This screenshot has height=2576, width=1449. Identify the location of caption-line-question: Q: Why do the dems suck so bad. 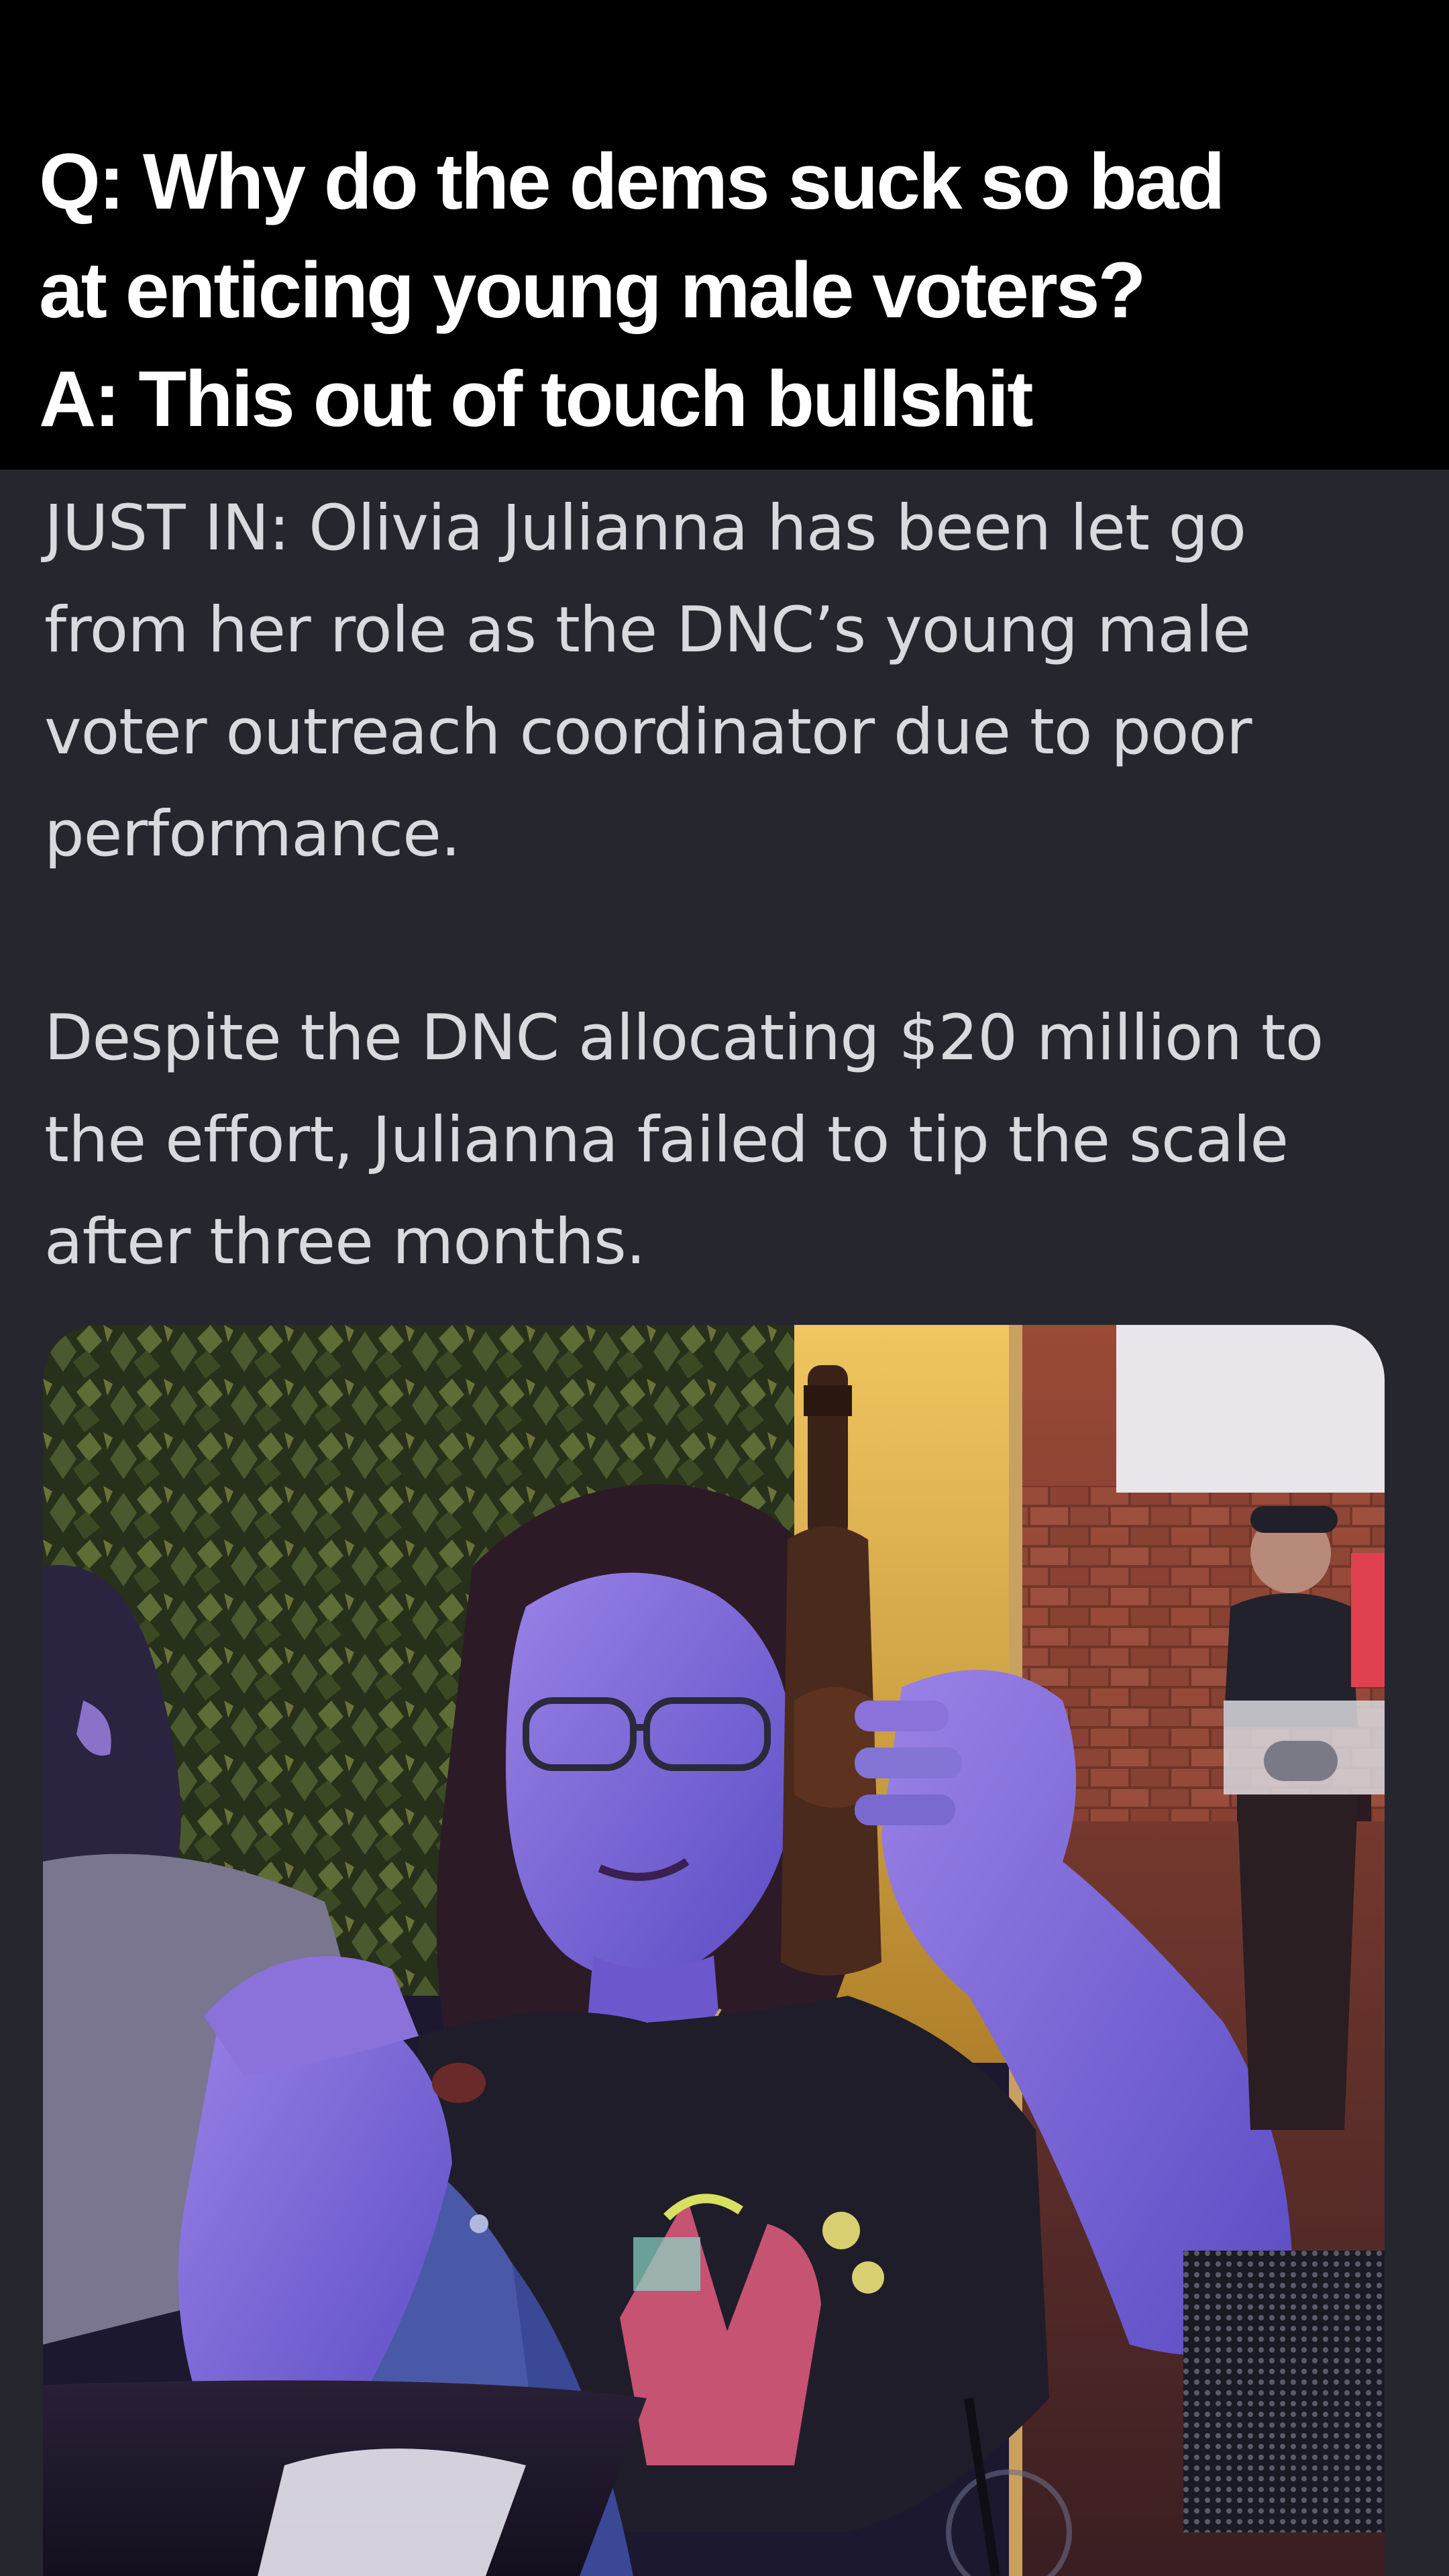
(632, 182).